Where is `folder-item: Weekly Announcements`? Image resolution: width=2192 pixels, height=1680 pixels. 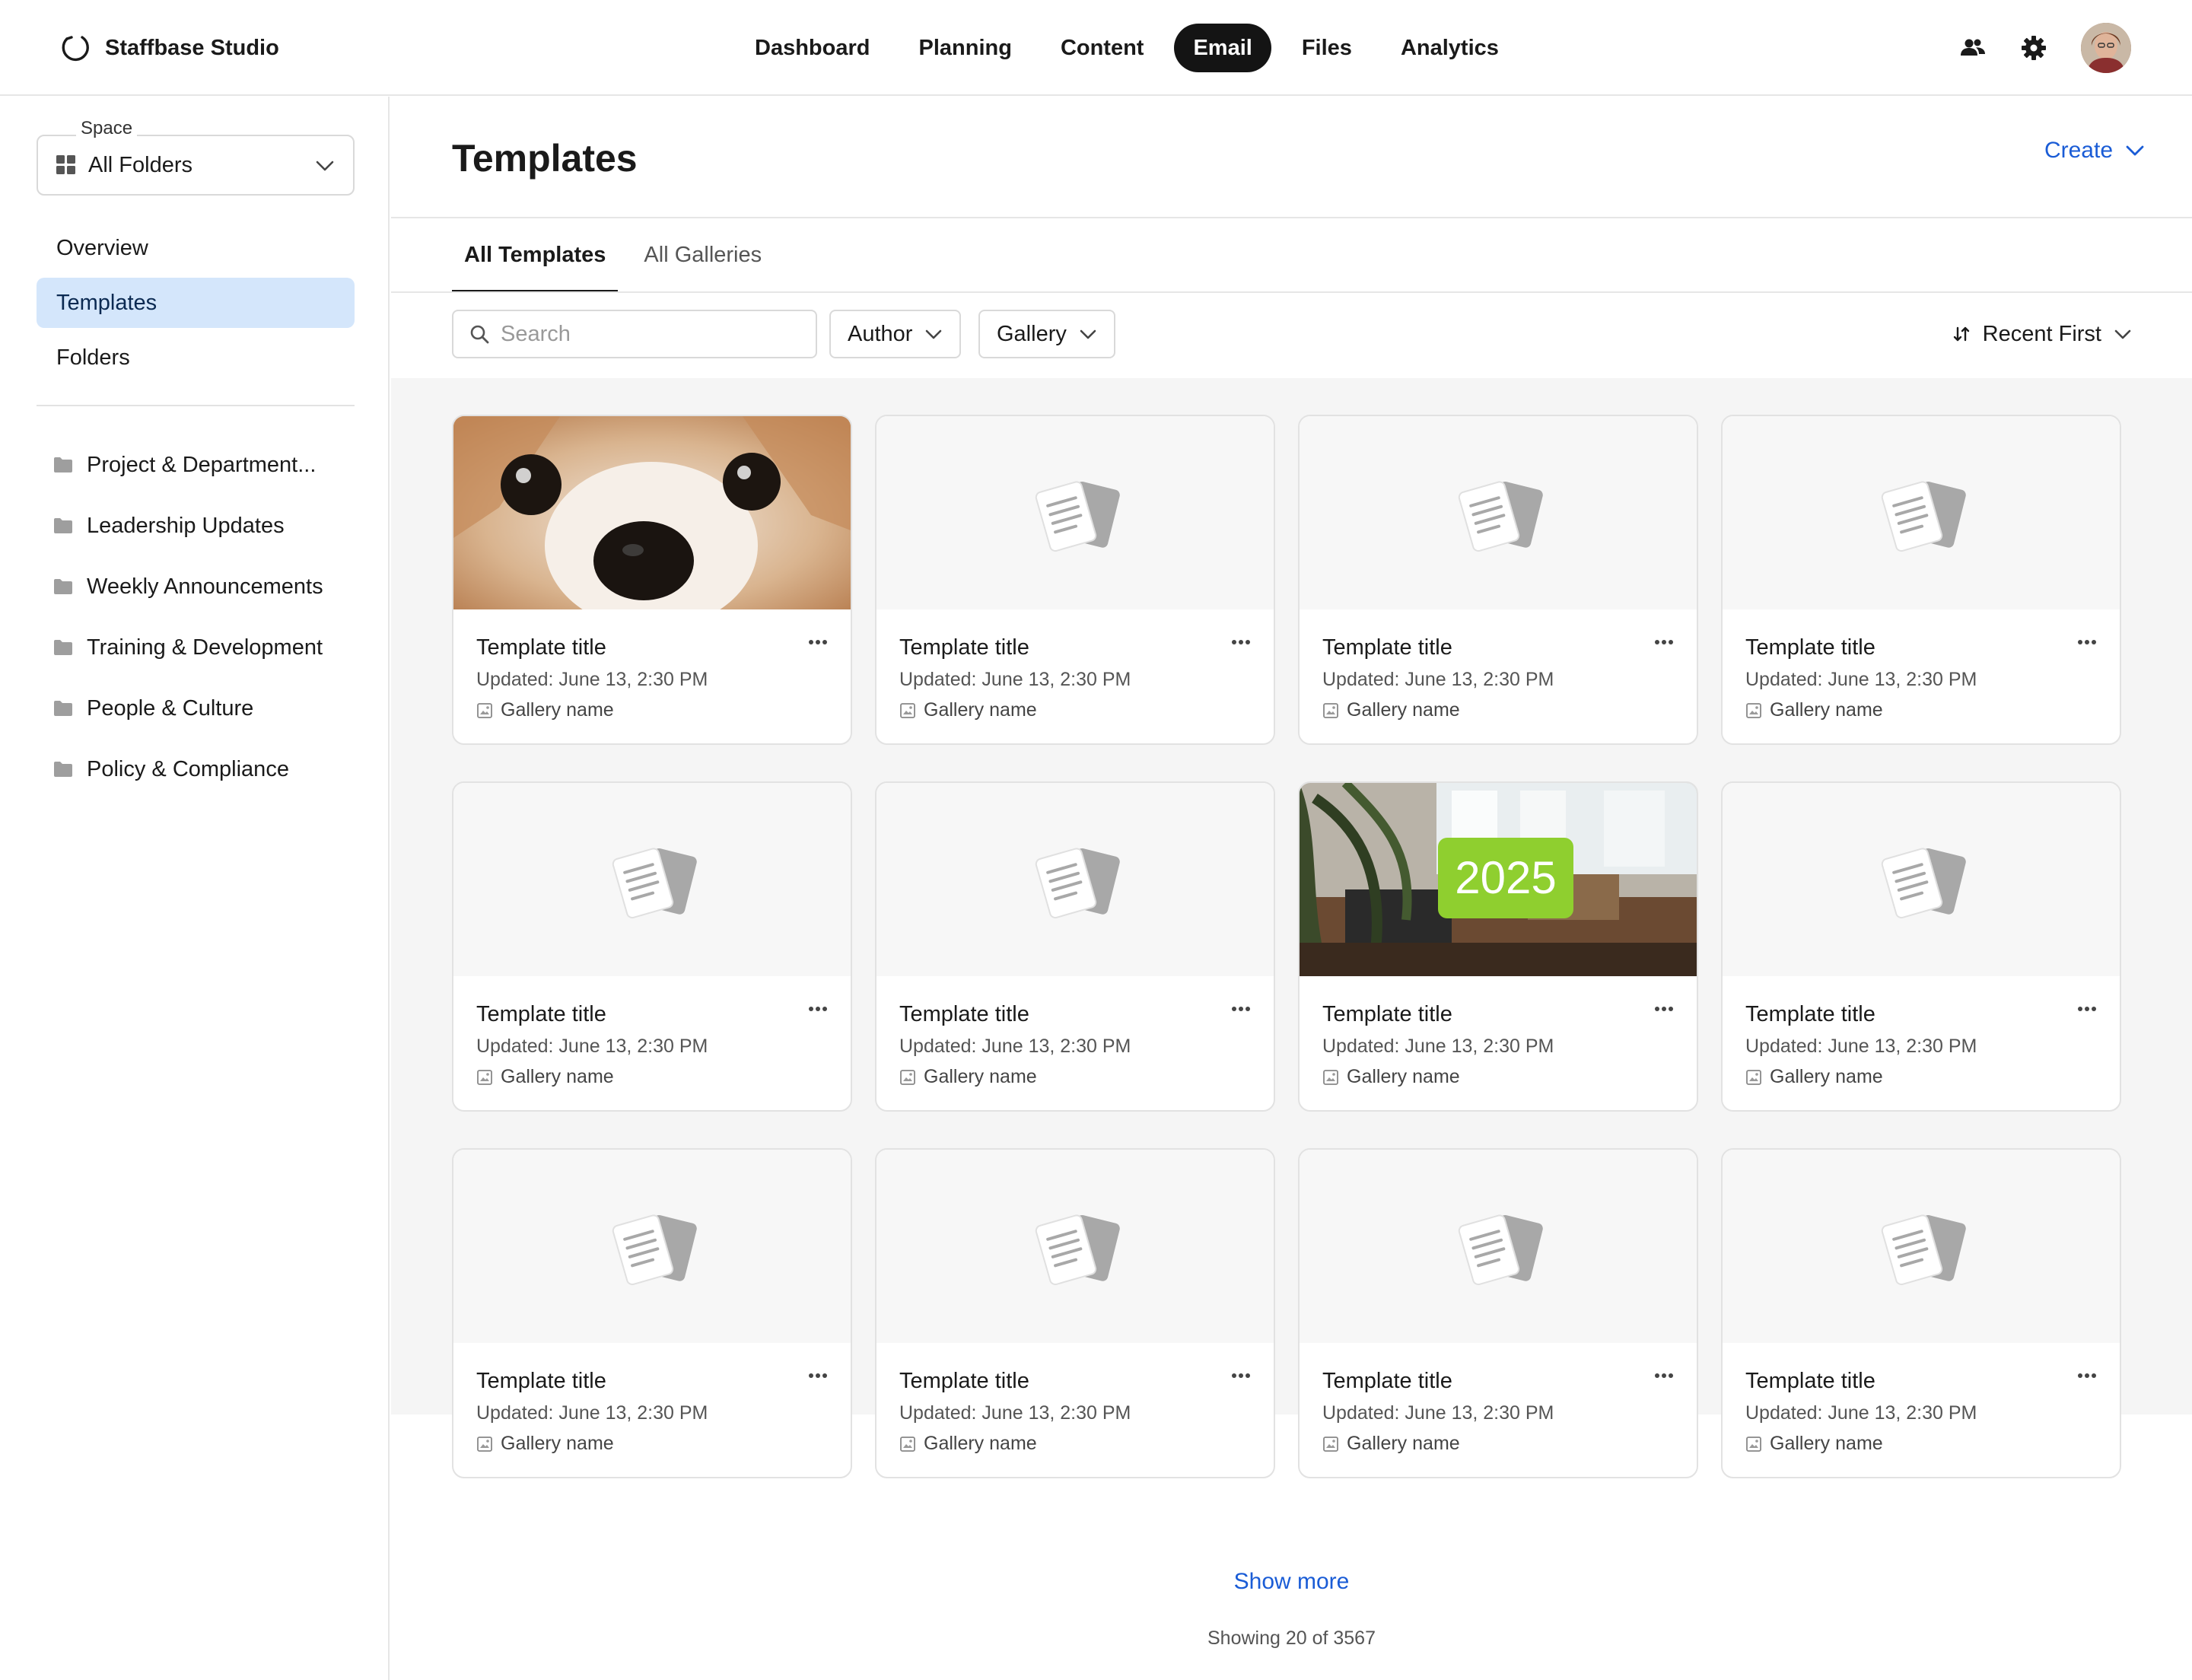 folder-item: Weekly Announcements is located at coordinates (213, 586).